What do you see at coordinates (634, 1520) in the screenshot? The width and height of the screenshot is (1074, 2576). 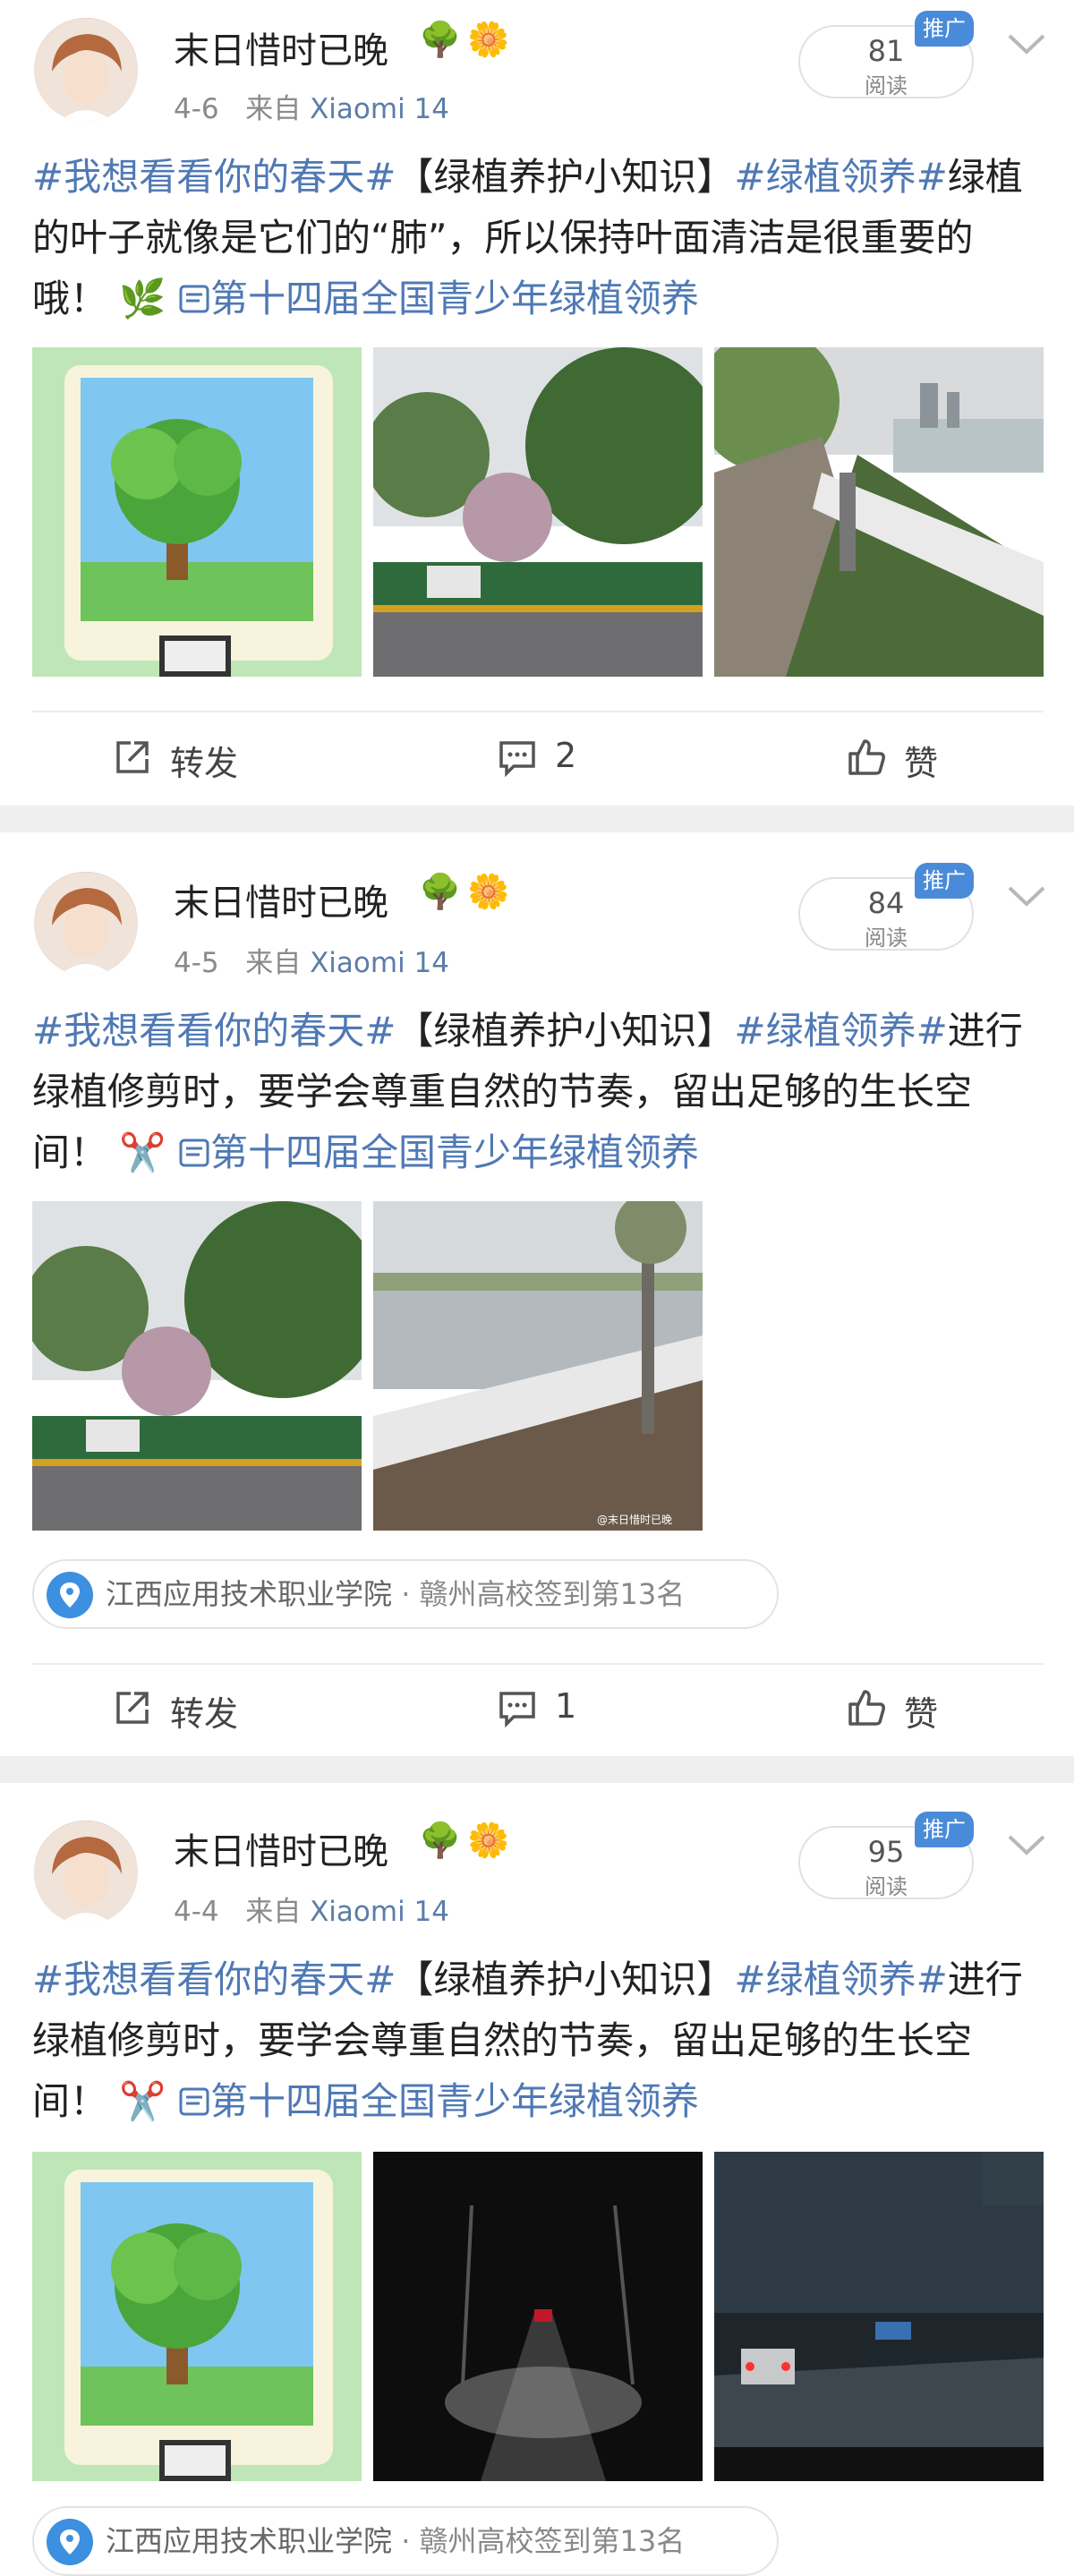 I see `image-watermark: @末日惜时已晚` at bounding box center [634, 1520].